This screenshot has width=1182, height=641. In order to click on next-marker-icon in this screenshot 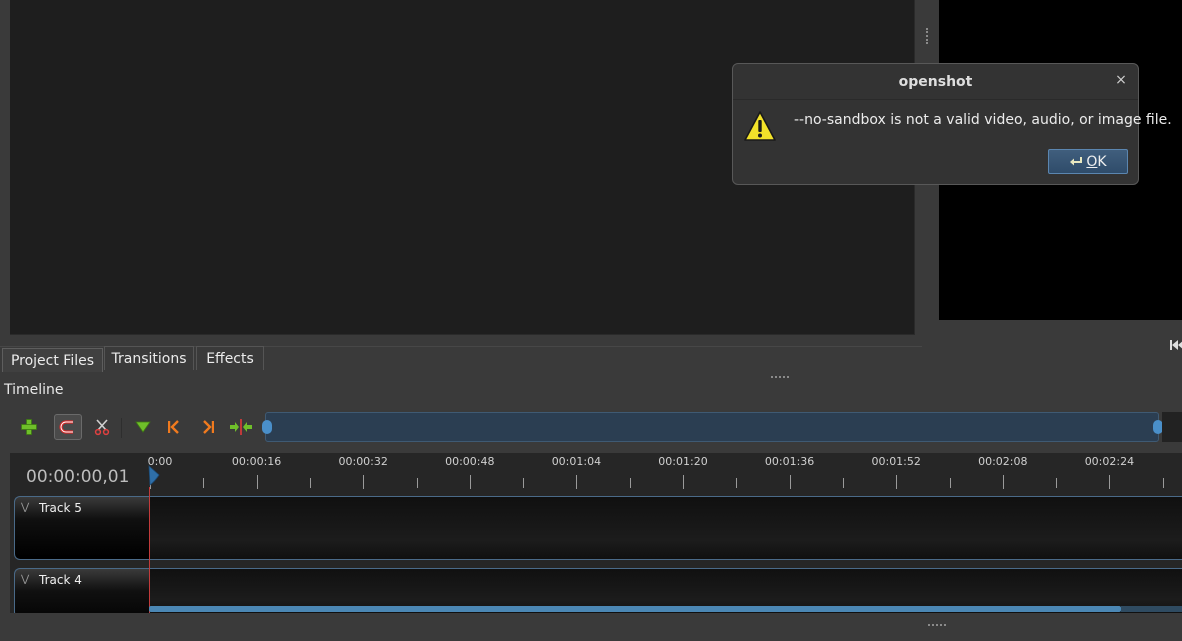, I will do `click(208, 427)`.